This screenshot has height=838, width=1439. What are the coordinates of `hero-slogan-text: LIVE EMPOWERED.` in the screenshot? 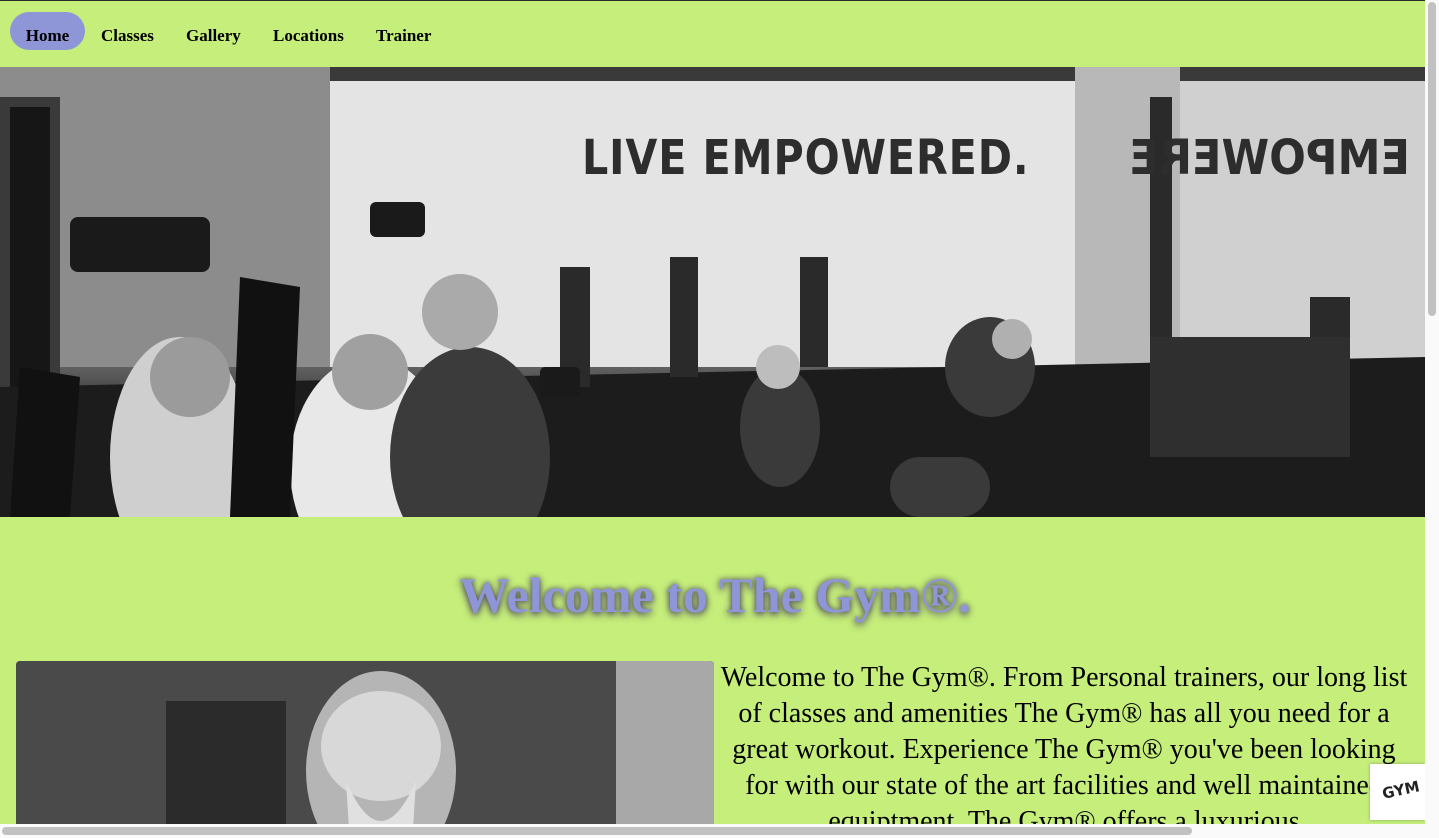 It's located at (806, 158).